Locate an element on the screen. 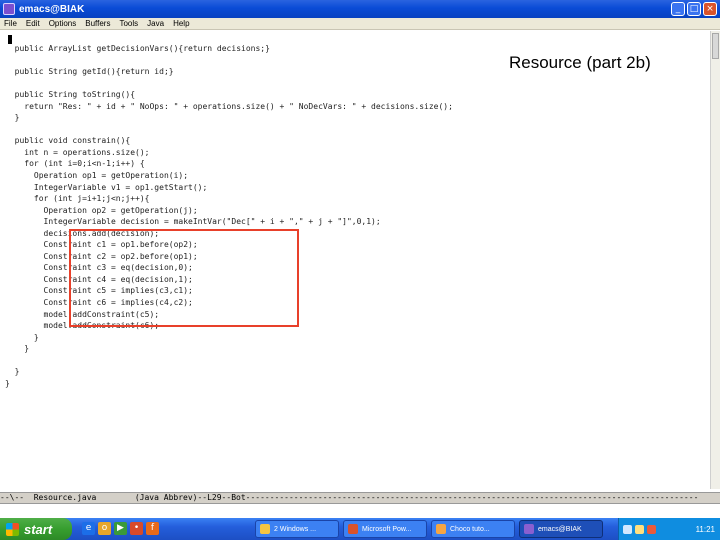 This screenshot has width=720, height=540. quick-launch-bar: e o ▶ • f is located at coordinates (120, 528).